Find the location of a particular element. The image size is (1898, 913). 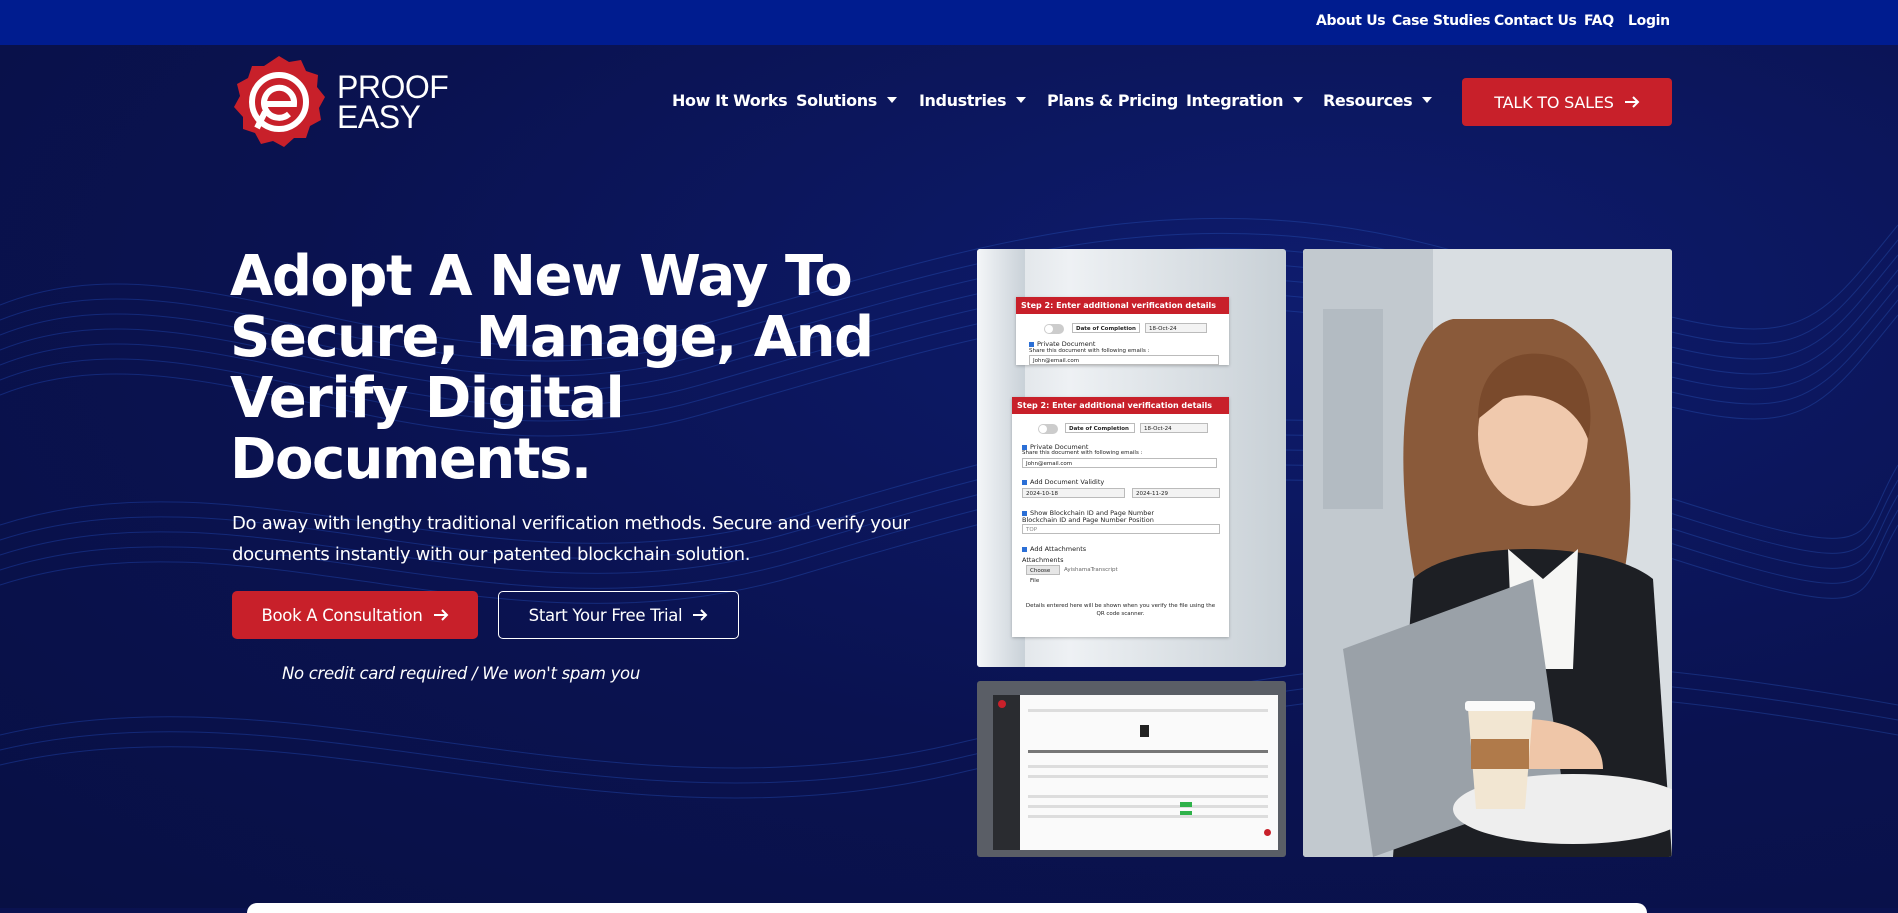

logo-line-easy: EASY is located at coordinates (379, 117).